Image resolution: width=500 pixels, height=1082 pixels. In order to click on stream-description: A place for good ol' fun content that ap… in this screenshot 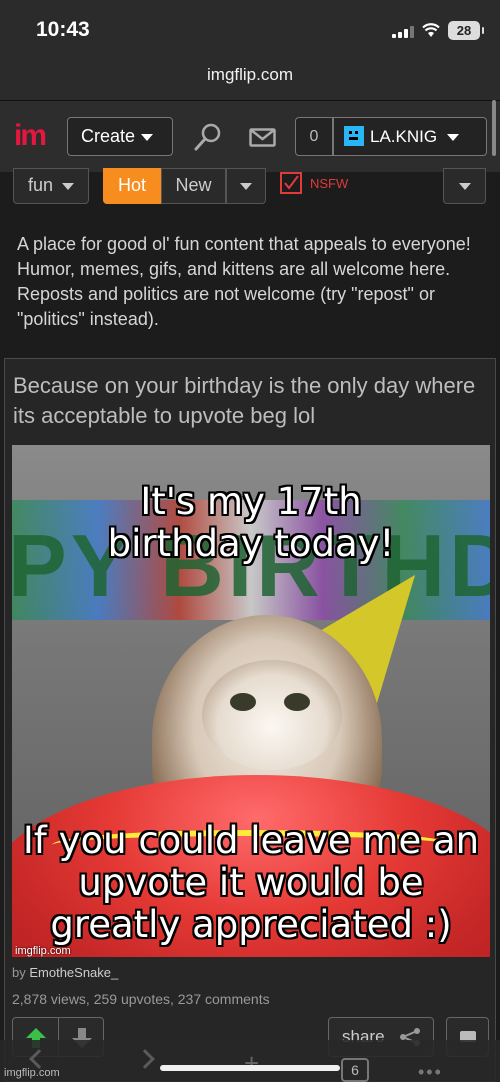, I will do `click(244, 281)`.